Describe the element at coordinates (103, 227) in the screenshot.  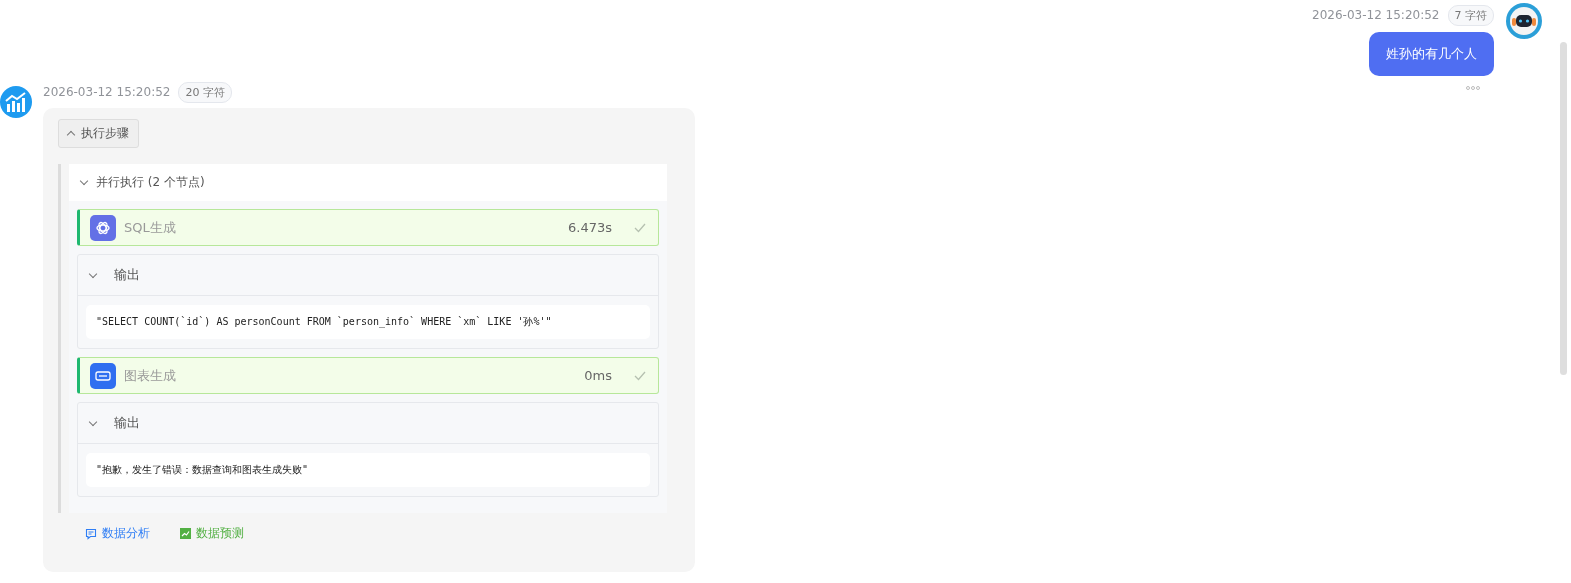
I see `ai-node-icon` at that location.